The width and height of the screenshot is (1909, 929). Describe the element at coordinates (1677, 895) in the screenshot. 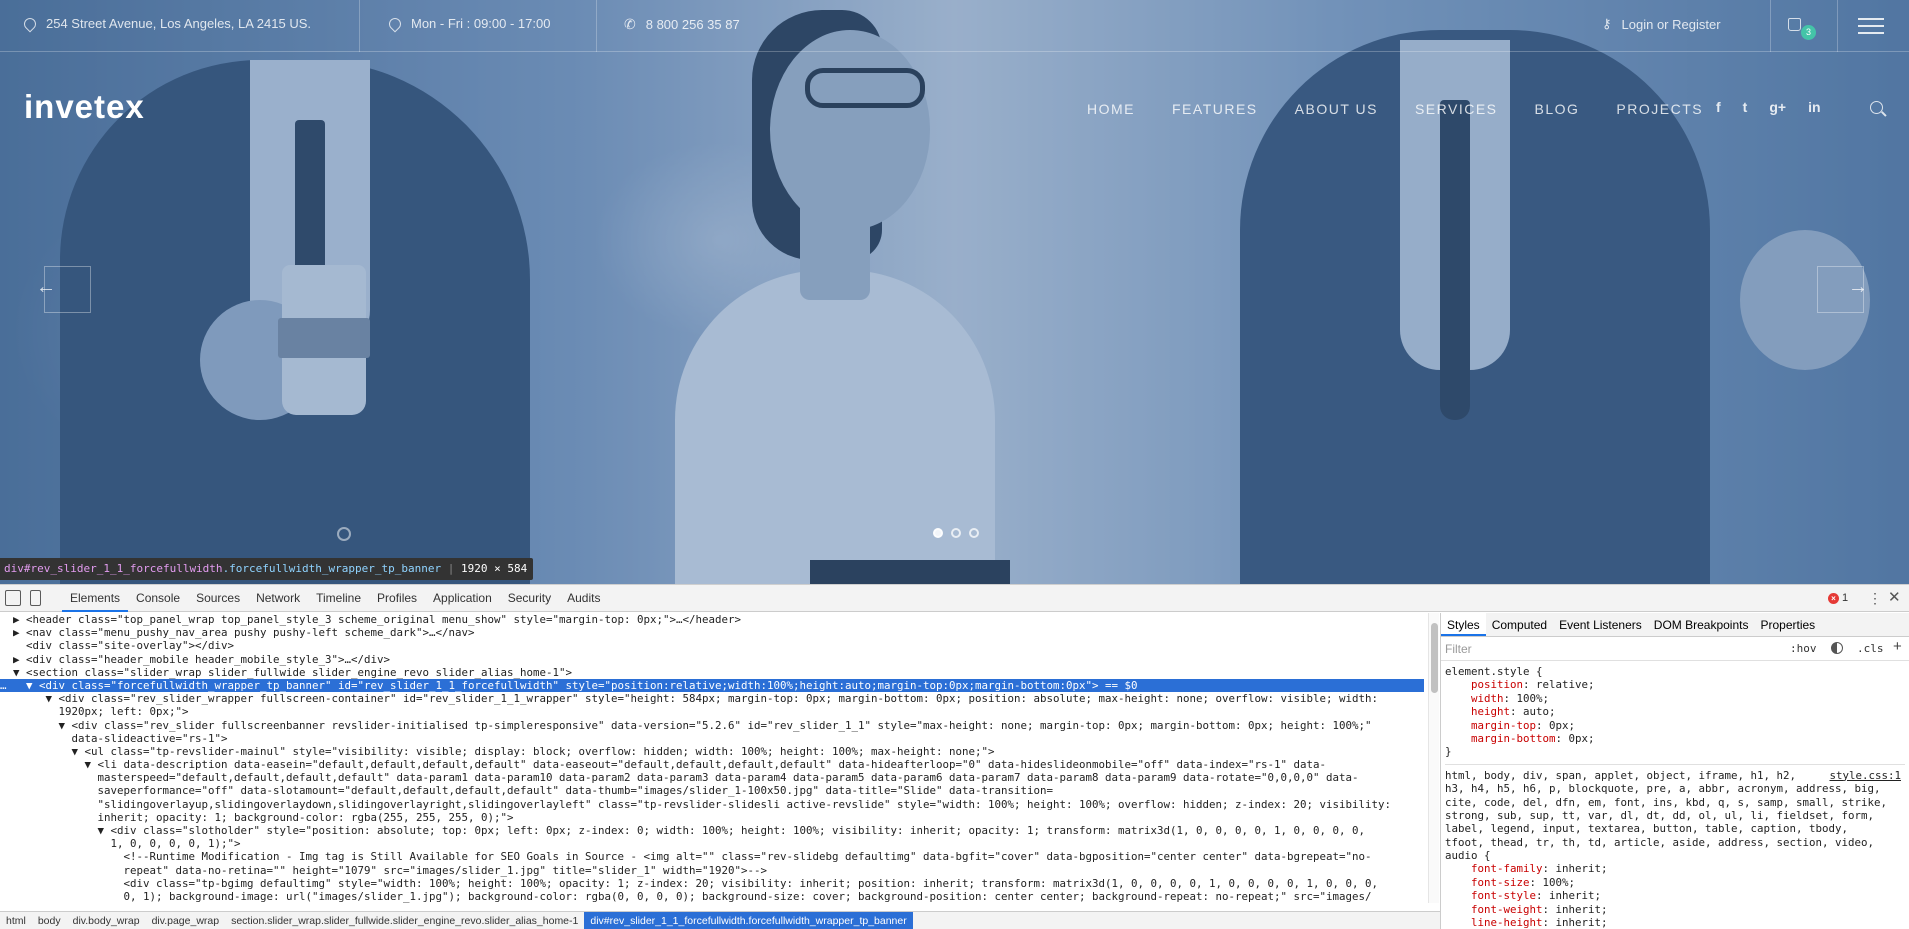

I see `css-property-line: font-style: inherit;` at that location.